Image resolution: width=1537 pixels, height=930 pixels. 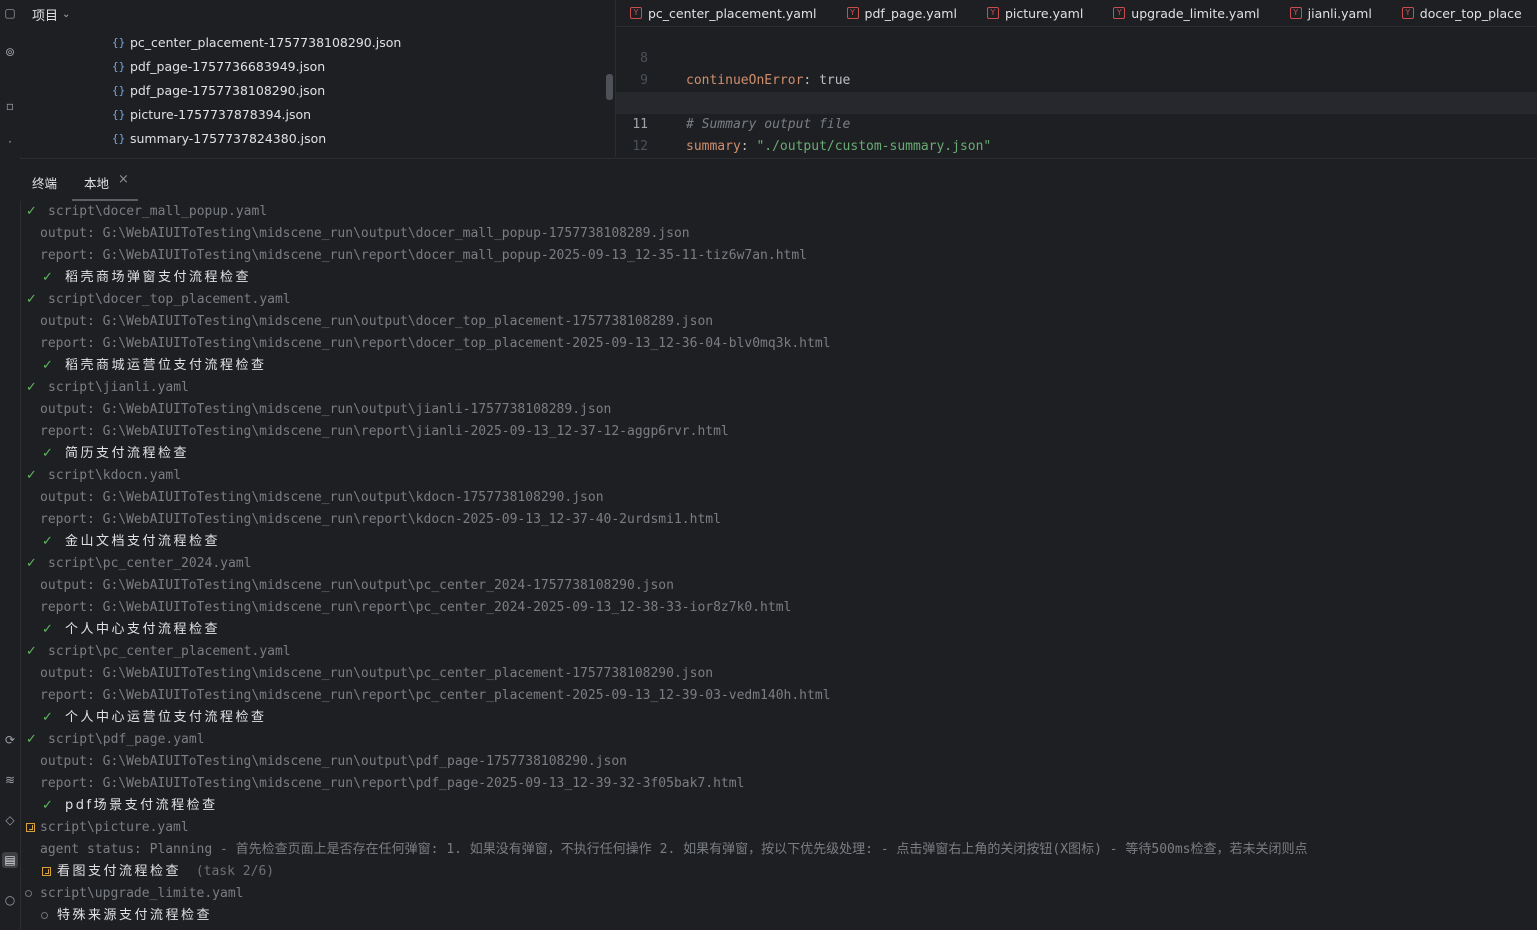 I want to click on tab-terminal: 终端, so click(x=44, y=182).